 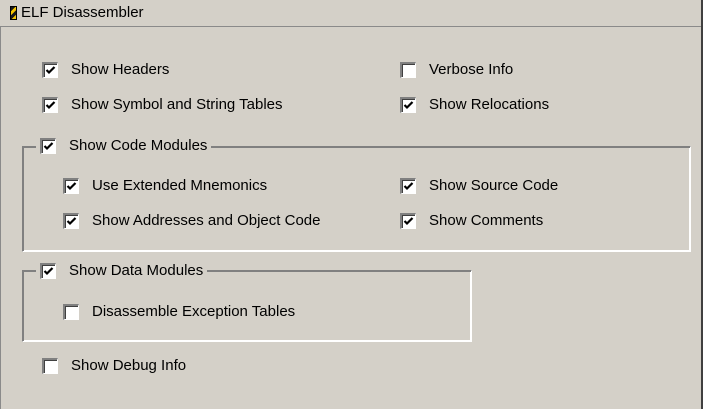 I want to click on show-addresses-object-code-label: Show Addresses and Object Code, so click(x=206, y=220).